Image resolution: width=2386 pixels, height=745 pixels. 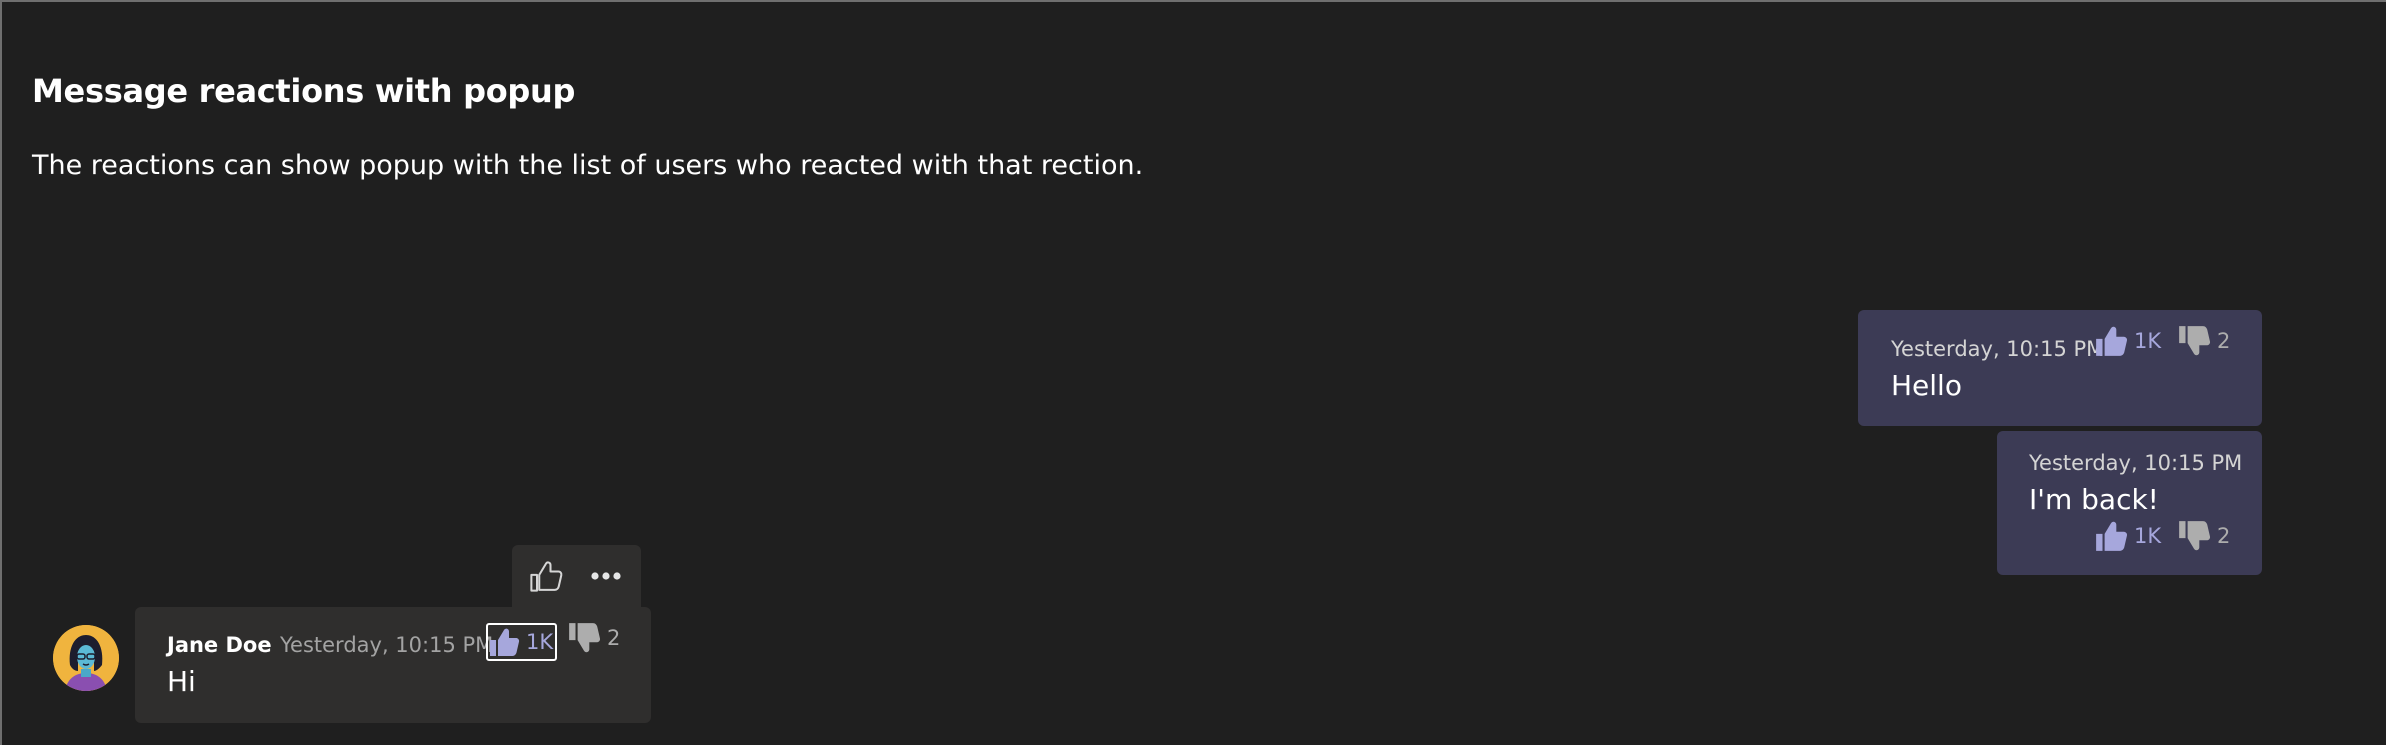 What do you see at coordinates (522, 642) in the screenshot?
I see `like-reaction-focused: 1K` at bounding box center [522, 642].